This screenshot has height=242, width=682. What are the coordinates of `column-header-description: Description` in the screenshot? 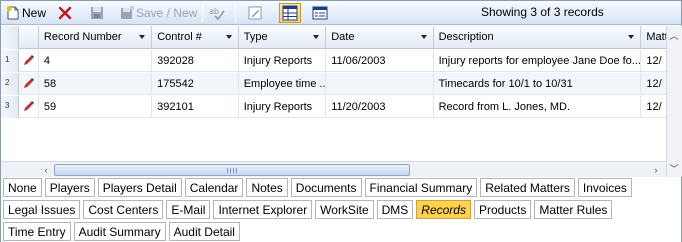 It's located at (538, 37).